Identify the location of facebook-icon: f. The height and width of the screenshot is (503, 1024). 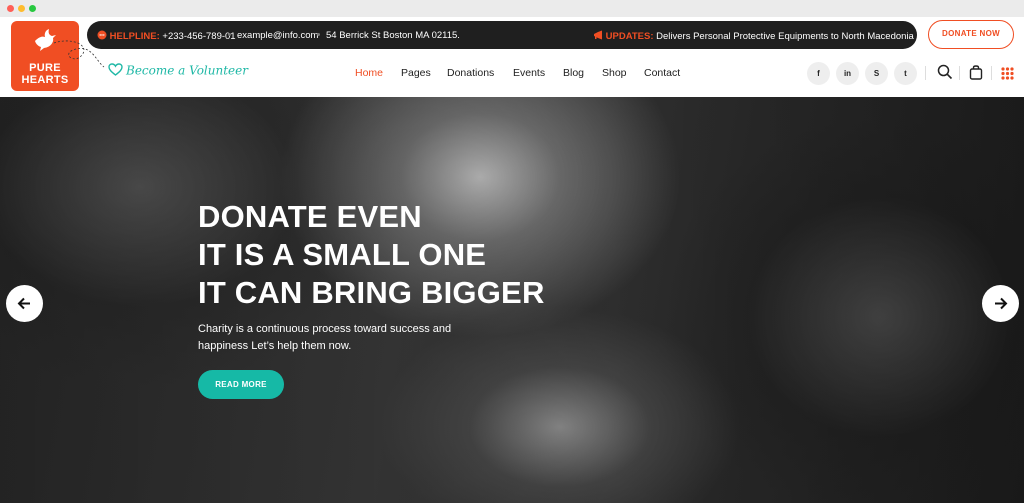
(818, 73).